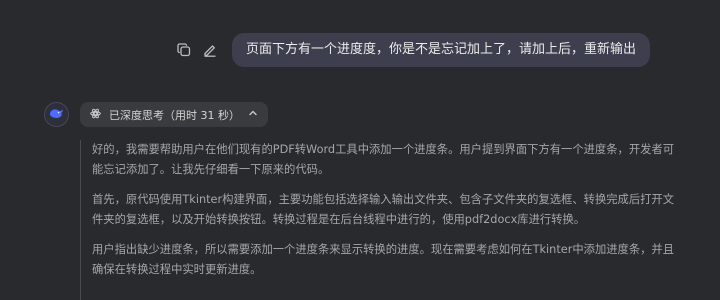  What do you see at coordinates (210, 50) in the screenshot?
I see `edit-icon` at bounding box center [210, 50].